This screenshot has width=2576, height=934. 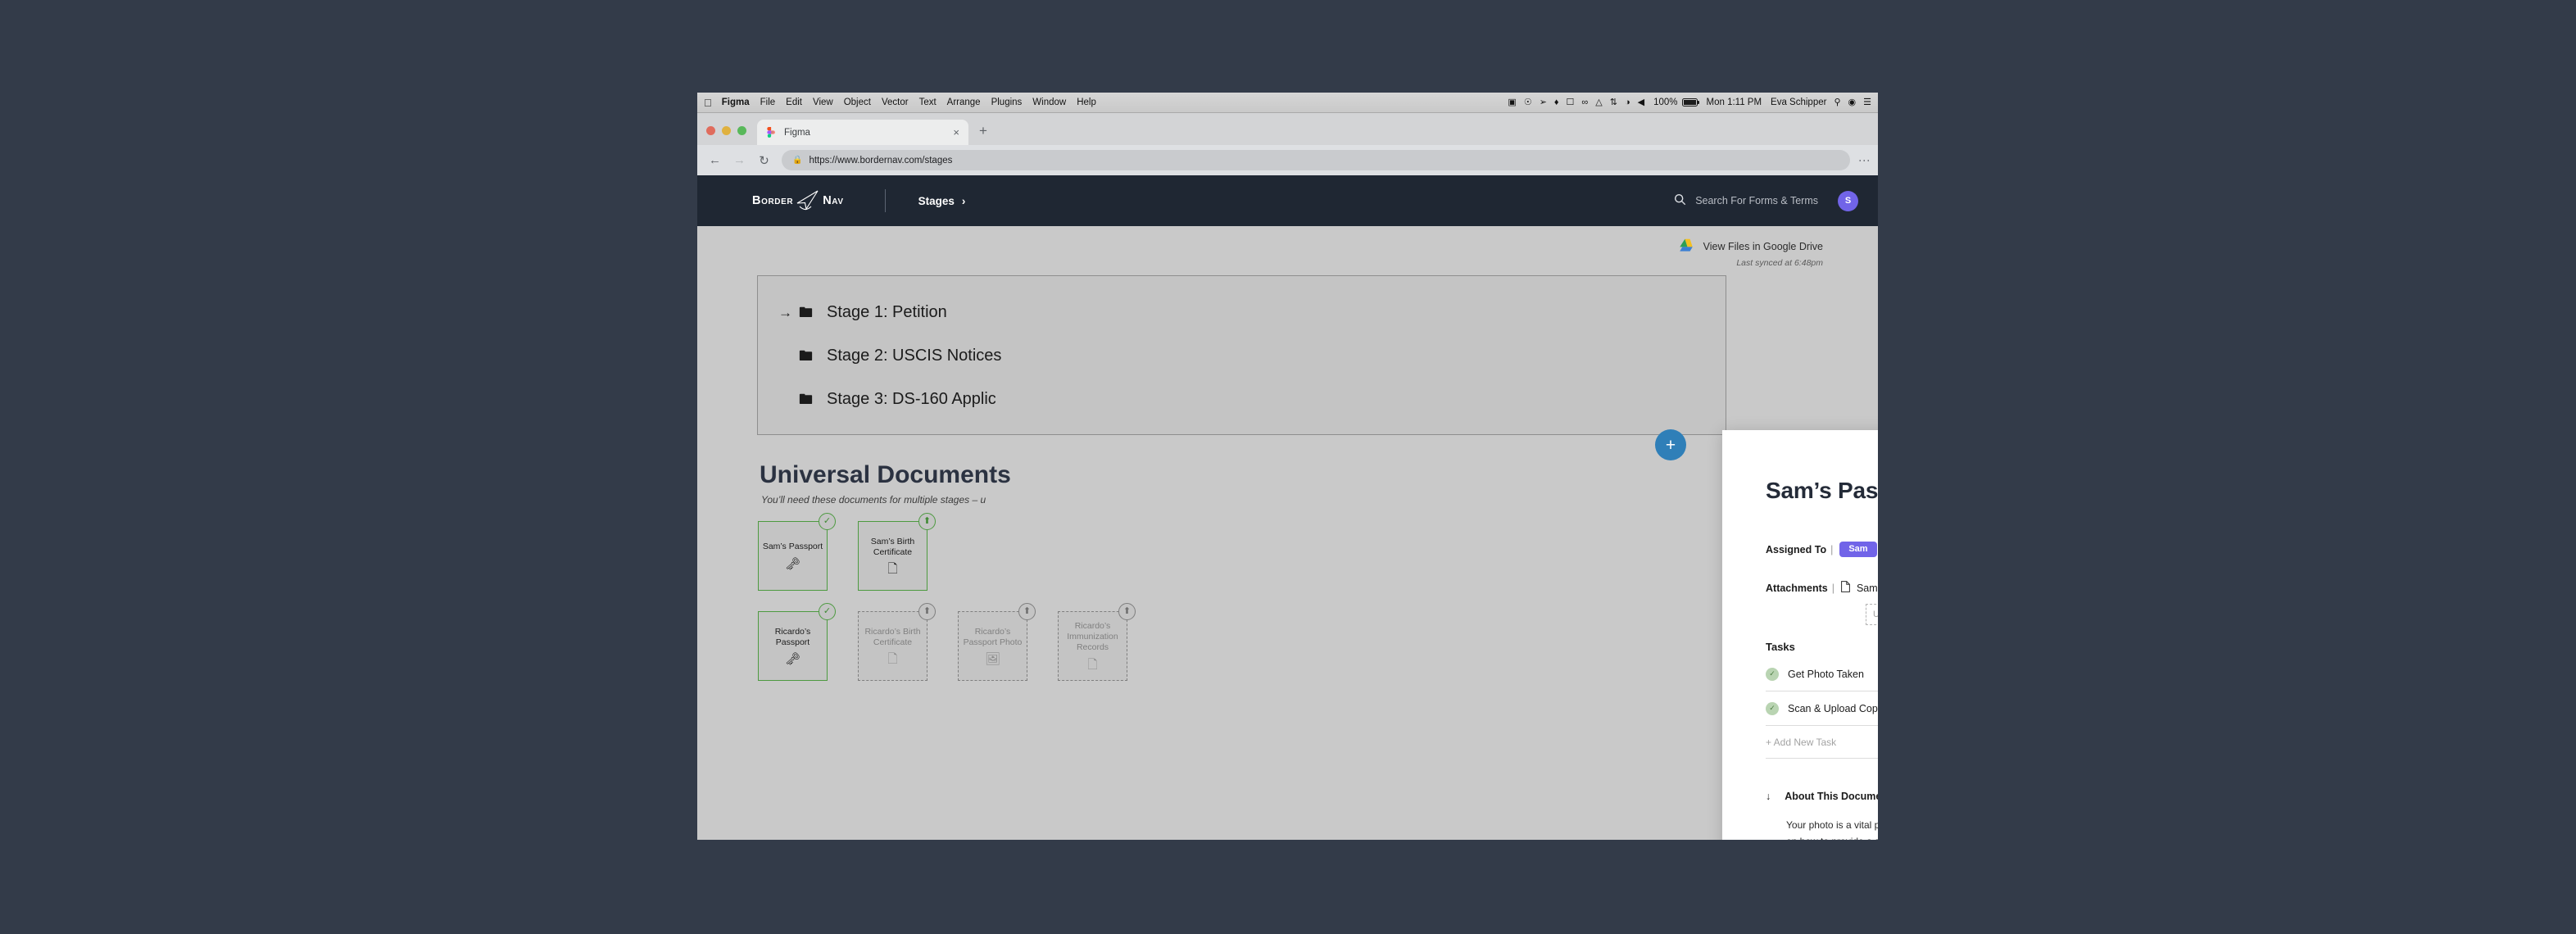 I want to click on wifi-icon: ◑, so click(x=1627, y=102).